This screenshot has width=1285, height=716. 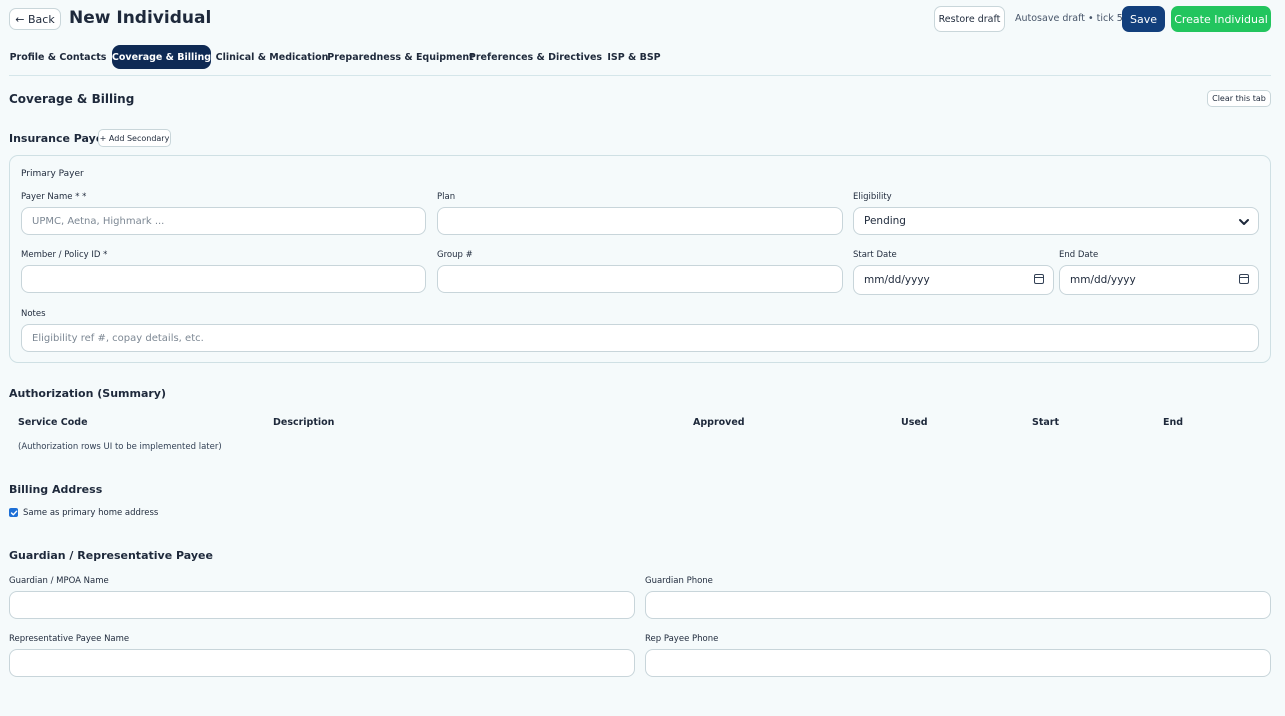 What do you see at coordinates (1159, 280) in the screenshot?
I see `end-date-input: mm/dd/yyyy` at bounding box center [1159, 280].